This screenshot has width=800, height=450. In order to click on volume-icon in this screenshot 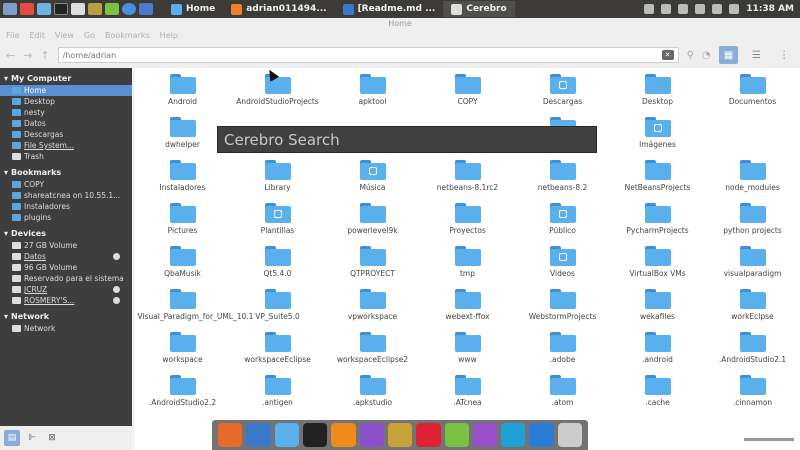, I will do `click(717, 9)`.